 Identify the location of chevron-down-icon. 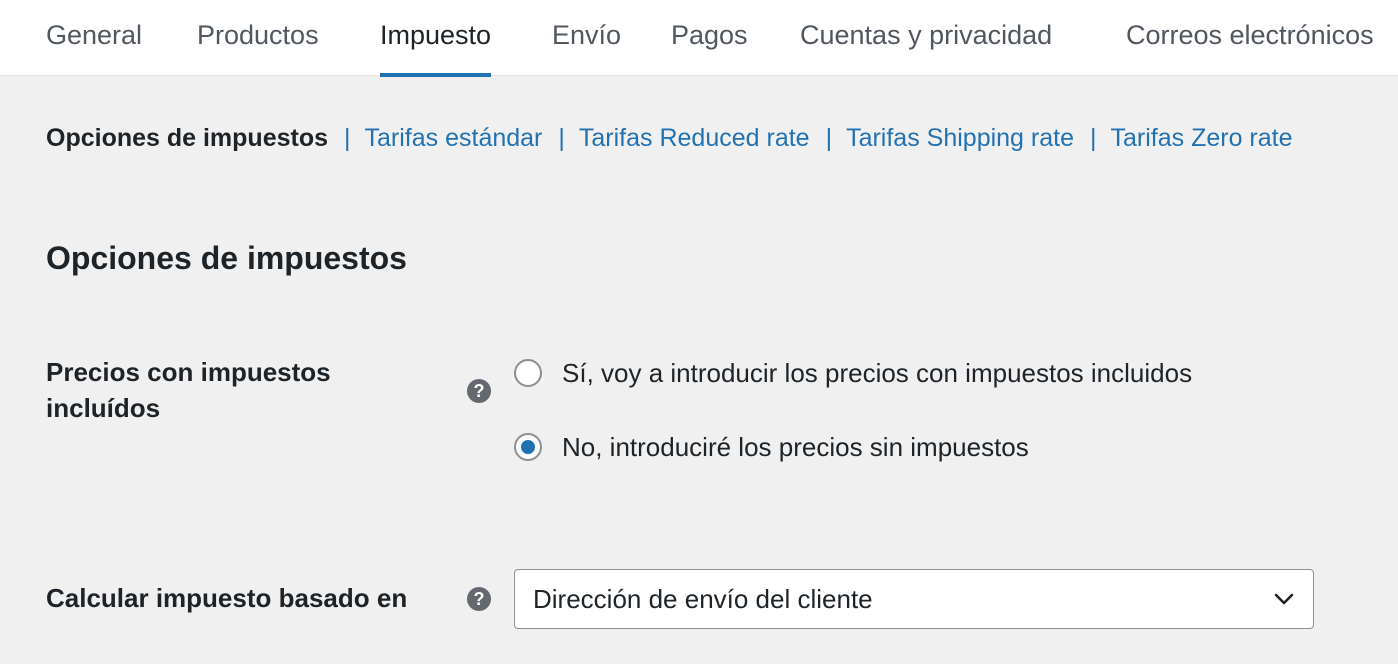
(1284, 599).